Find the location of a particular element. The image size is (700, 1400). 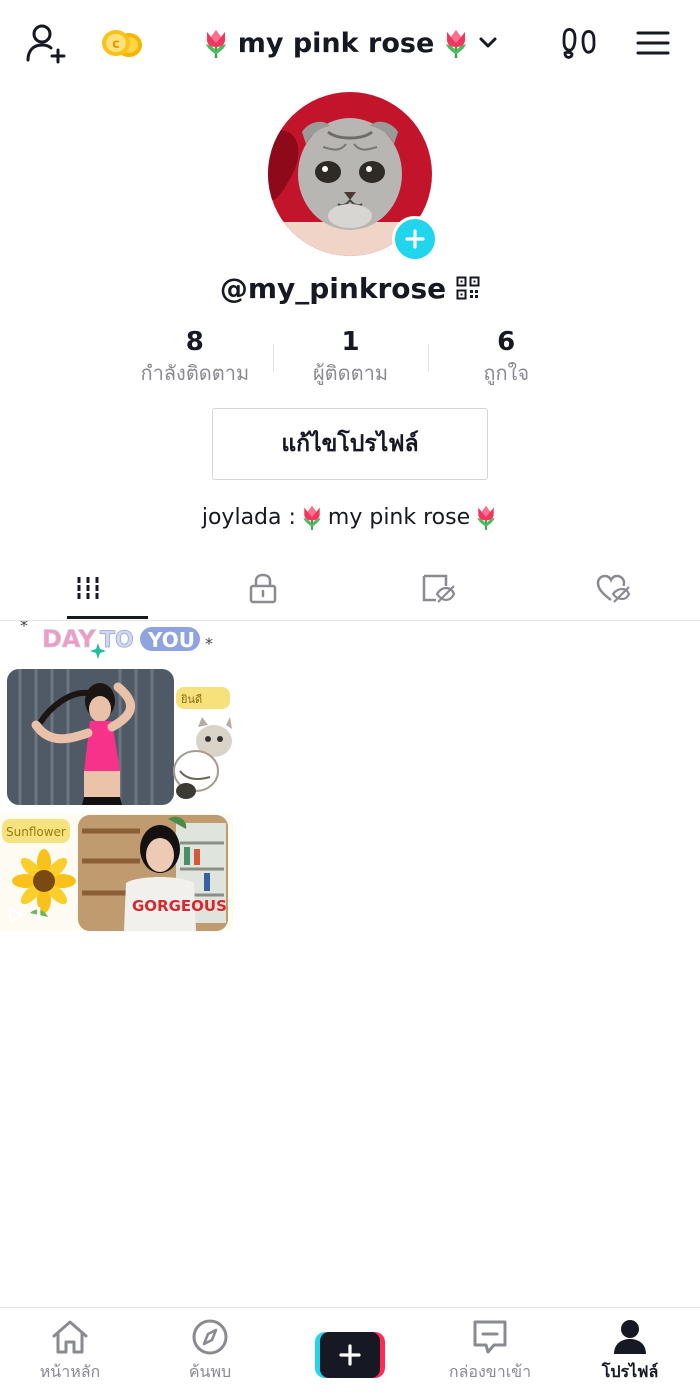

play-icon is located at coordinates (16, 914).